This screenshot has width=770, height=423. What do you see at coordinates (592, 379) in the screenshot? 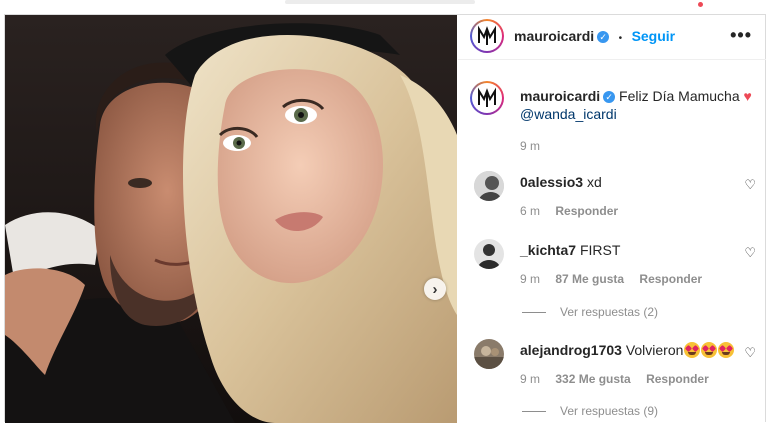
I see `comment-likes: 332 Me gusta` at bounding box center [592, 379].